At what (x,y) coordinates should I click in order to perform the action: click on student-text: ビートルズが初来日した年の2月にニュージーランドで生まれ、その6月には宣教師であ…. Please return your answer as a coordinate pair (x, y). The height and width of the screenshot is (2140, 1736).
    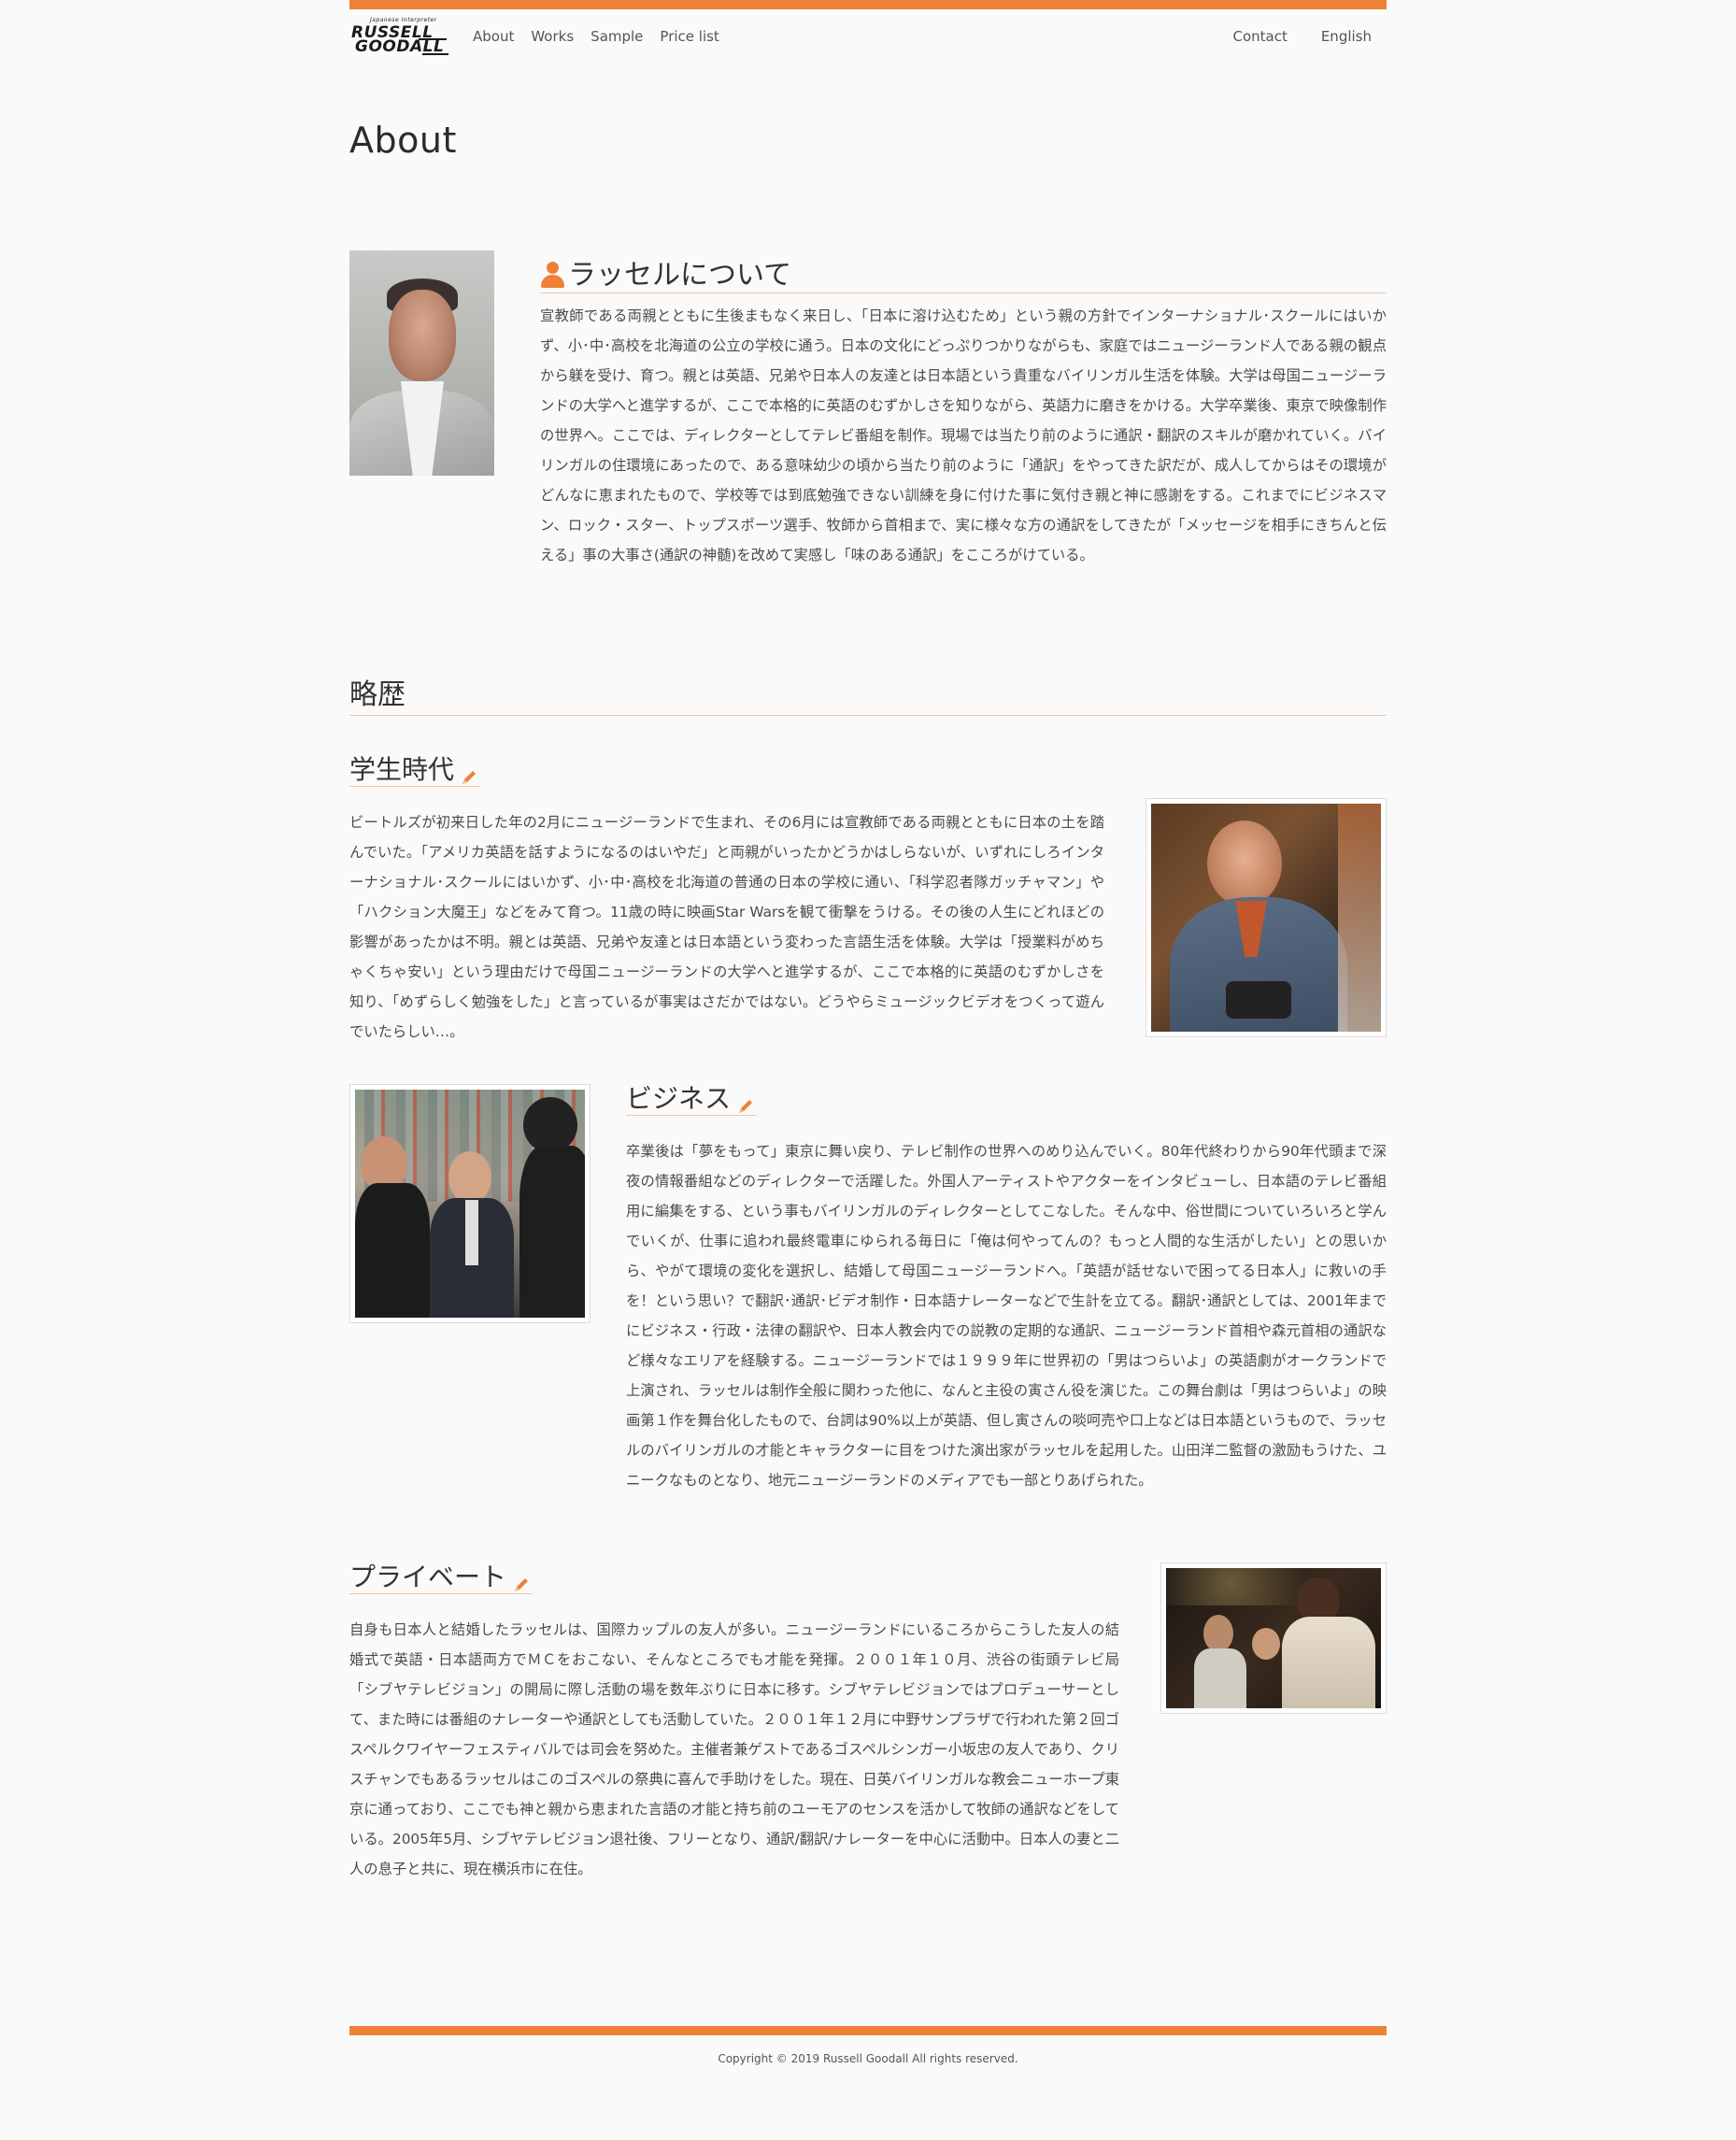
    Looking at the image, I should click on (726, 927).